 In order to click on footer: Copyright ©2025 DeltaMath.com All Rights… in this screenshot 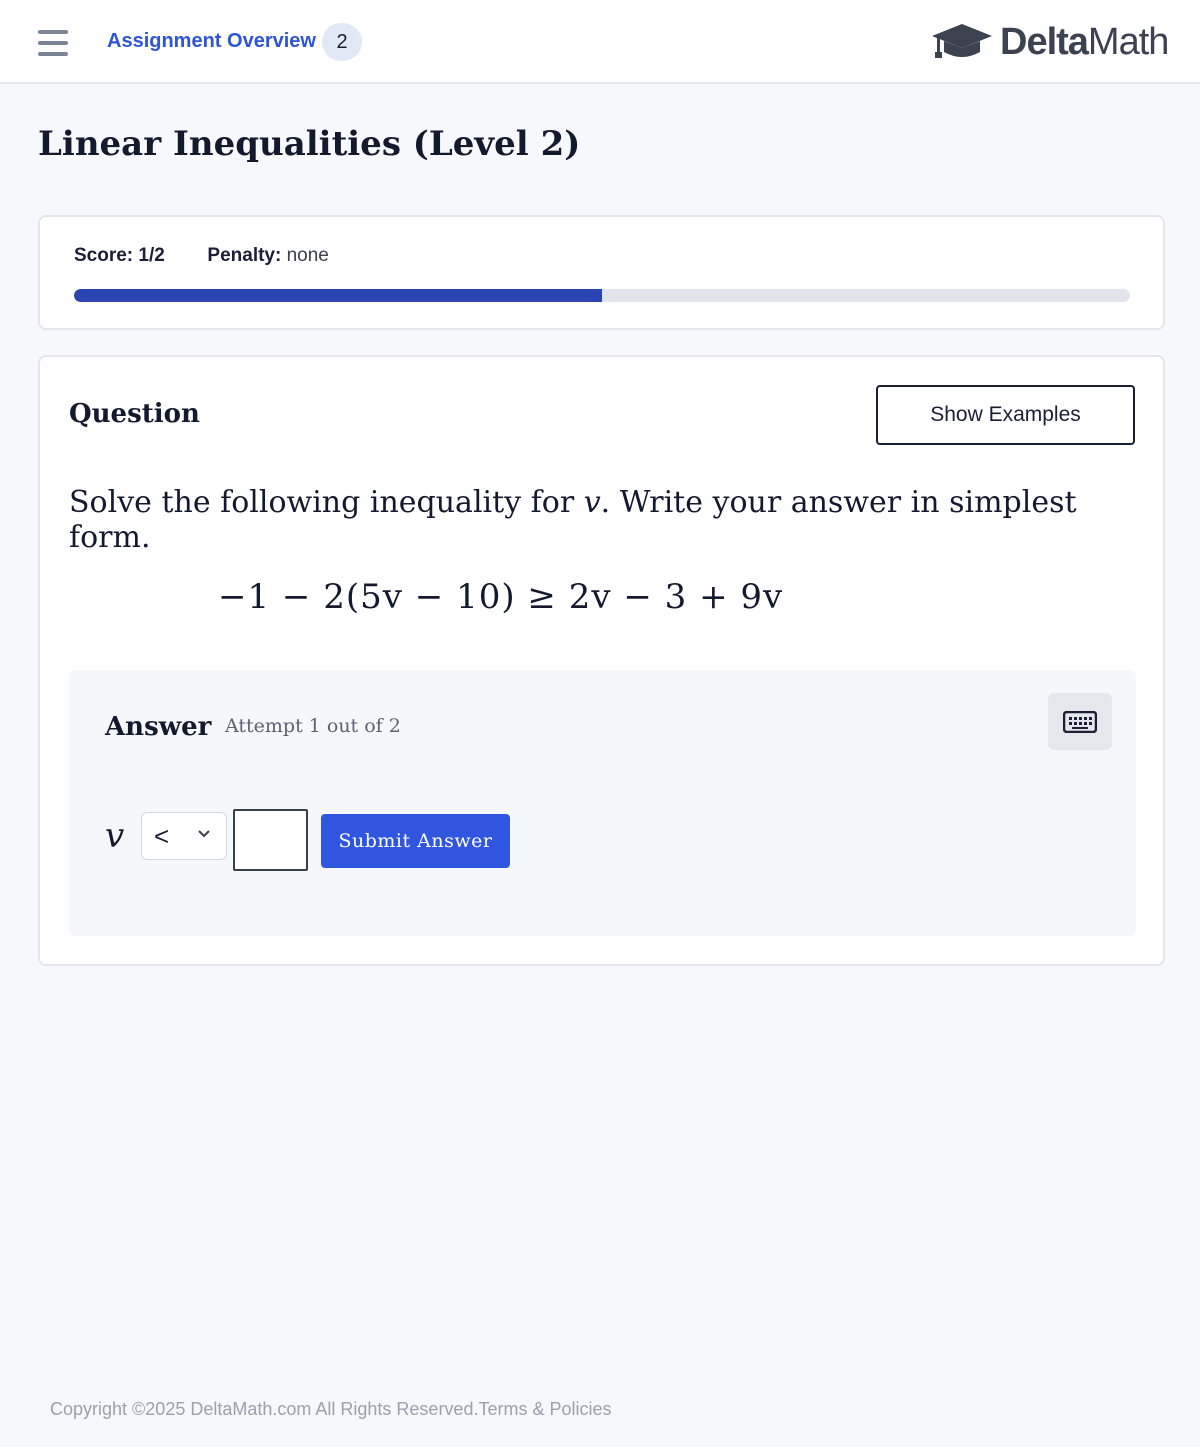, I will do `click(331, 1409)`.